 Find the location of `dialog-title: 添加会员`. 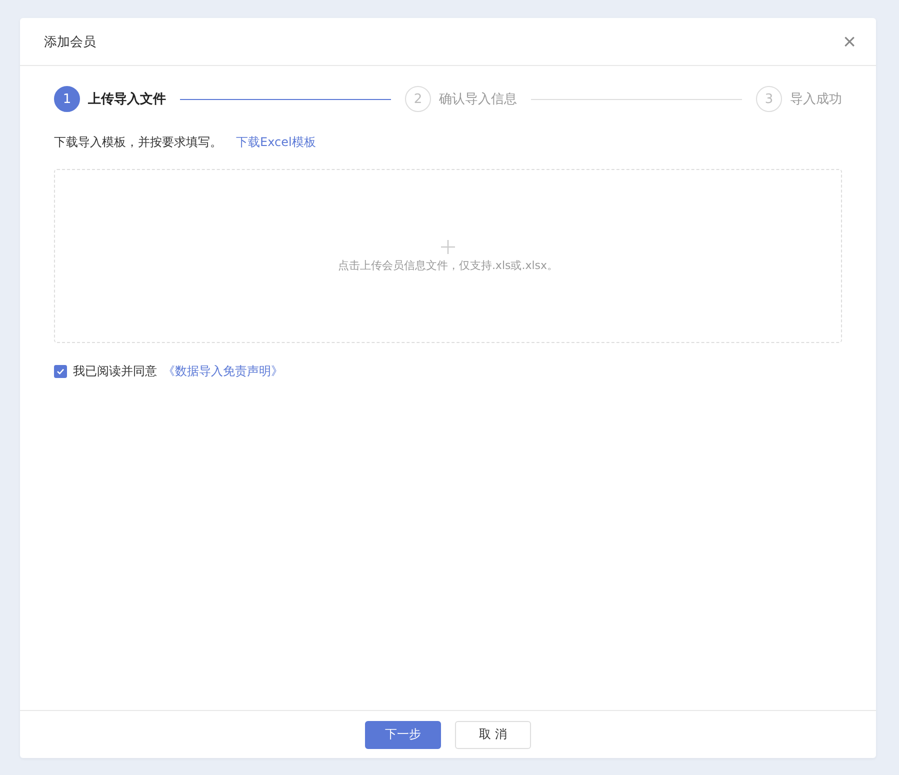

dialog-title: 添加会员 is located at coordinates (70, 42).